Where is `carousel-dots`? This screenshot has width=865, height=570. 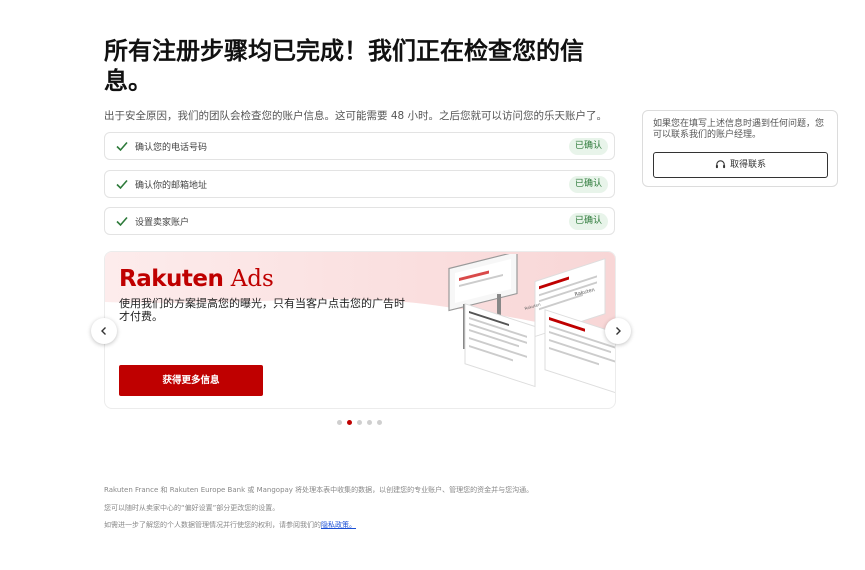
carousel-dots is located at coordinates (362, 423).